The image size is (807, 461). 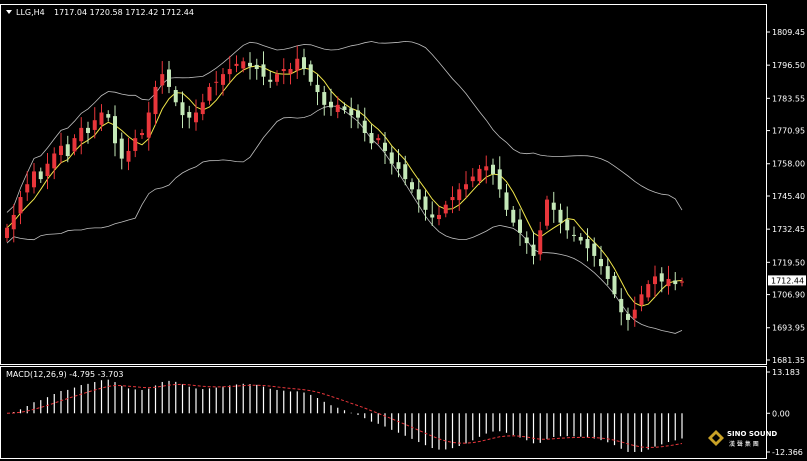 What do you see at coordinates (64, 374) in the screenshot?
I see `macd-label: MACD(12,26,9) -4.795 -3.703` at bounding box center [64, 374].